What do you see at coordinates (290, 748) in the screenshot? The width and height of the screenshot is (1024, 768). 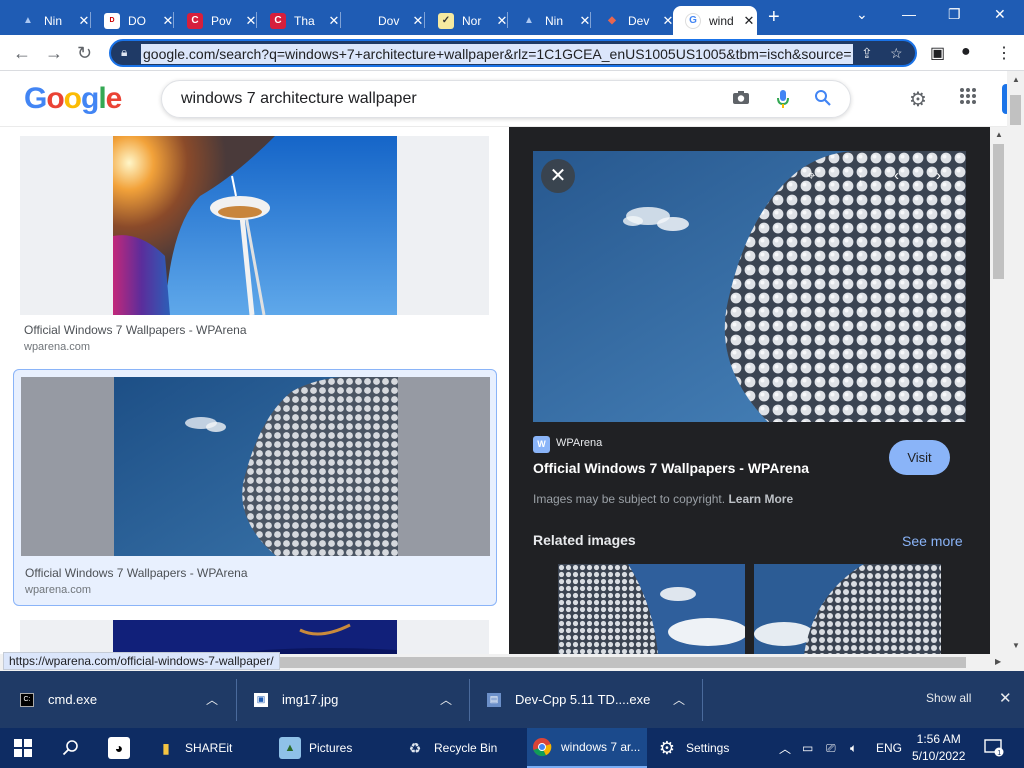 I see `pictures-icon: ▲` at bounding box center [290, 748].